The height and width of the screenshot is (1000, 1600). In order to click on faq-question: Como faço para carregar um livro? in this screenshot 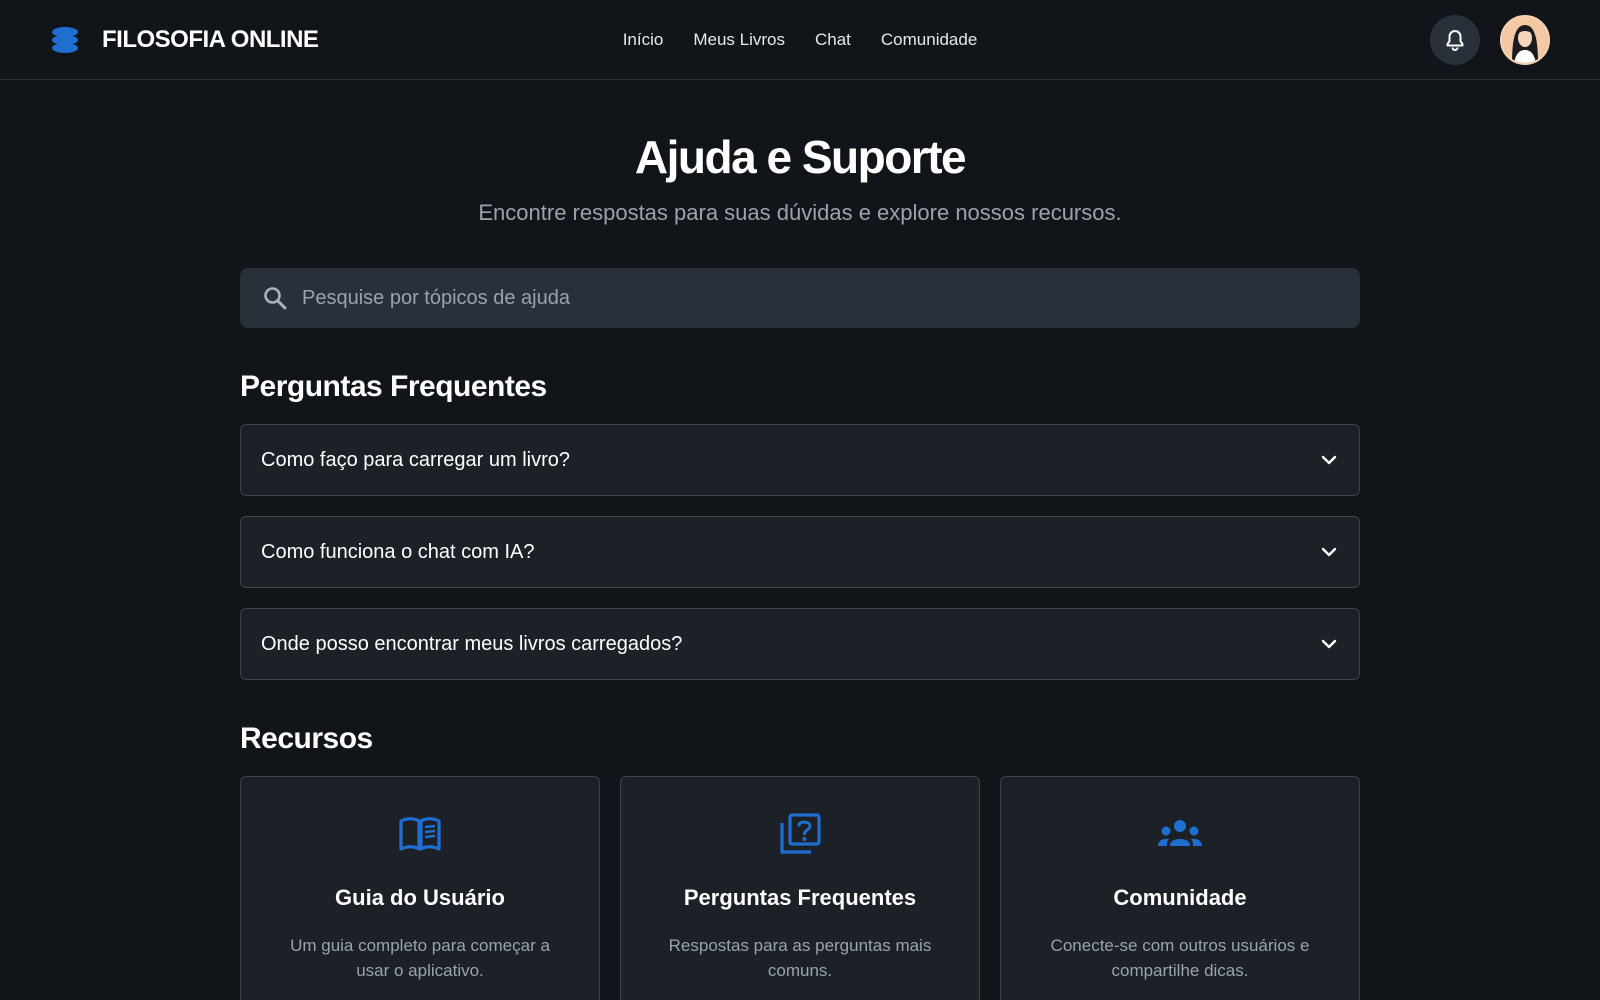, I will do `click(416, 459)`.